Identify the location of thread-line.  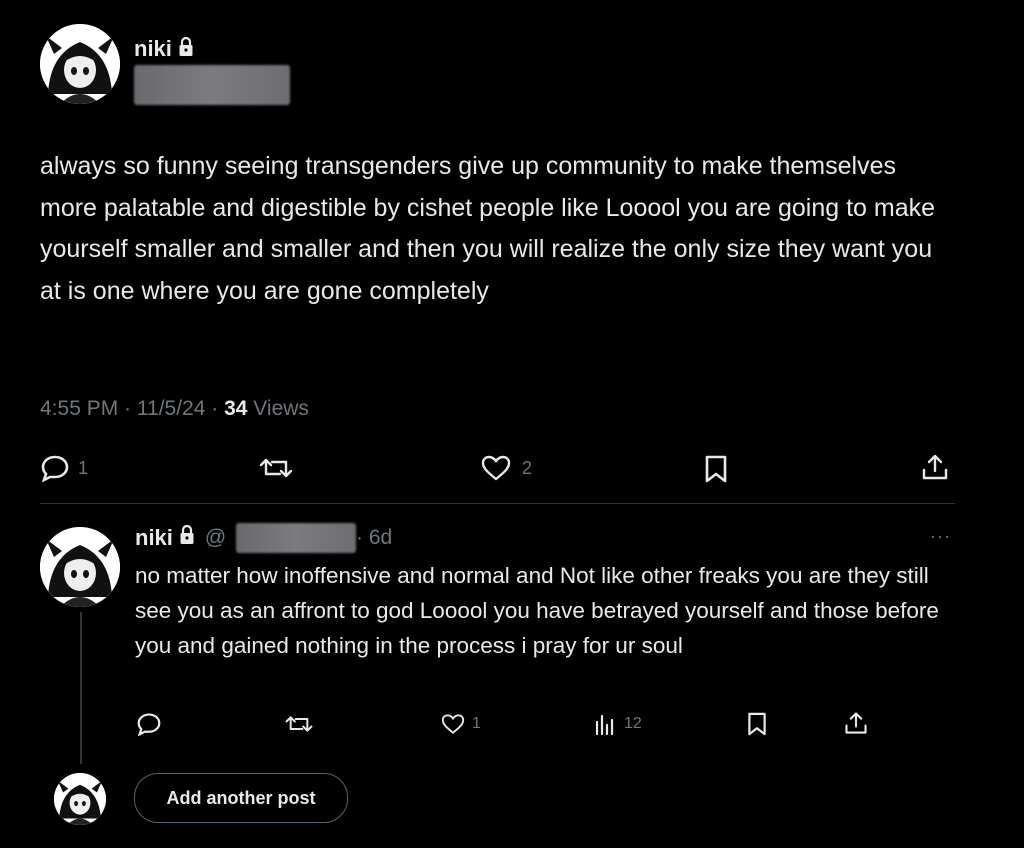
(81, 688).